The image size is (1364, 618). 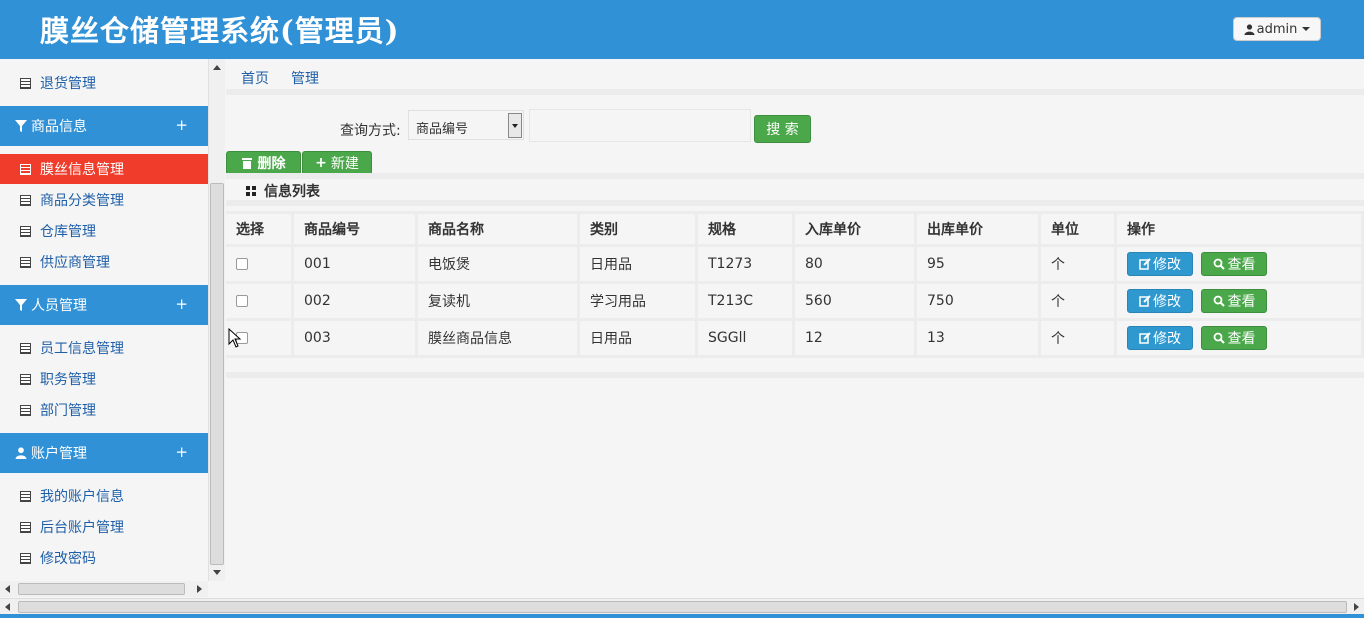 What do you see at coordinates (856, 302) in the screenshot?
I see `cell-in-price: 560` at bounding box center [856, 302].